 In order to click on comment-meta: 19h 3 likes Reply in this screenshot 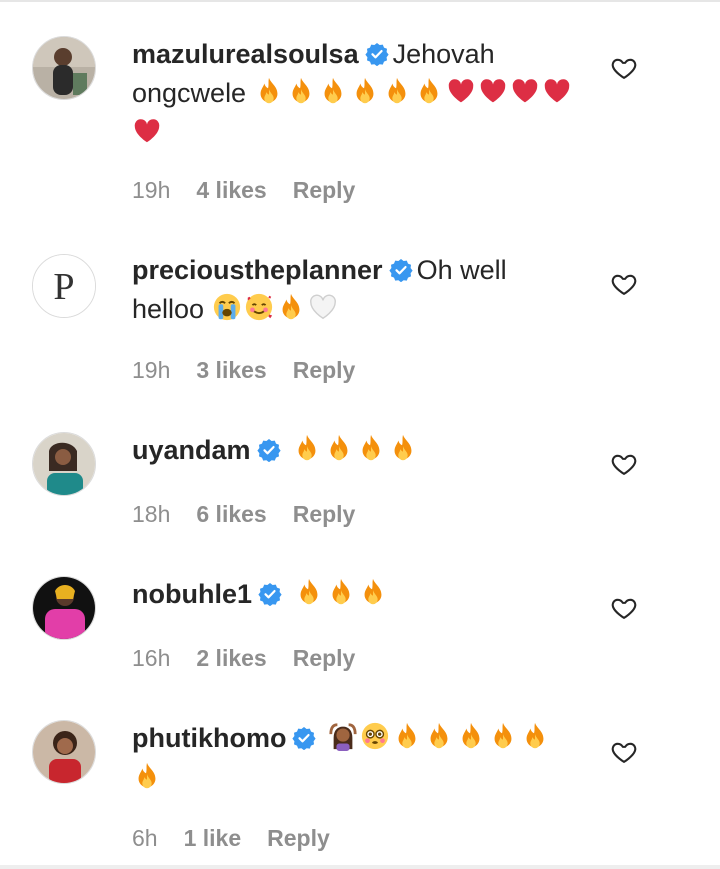, I will do `click(243, 370)`.